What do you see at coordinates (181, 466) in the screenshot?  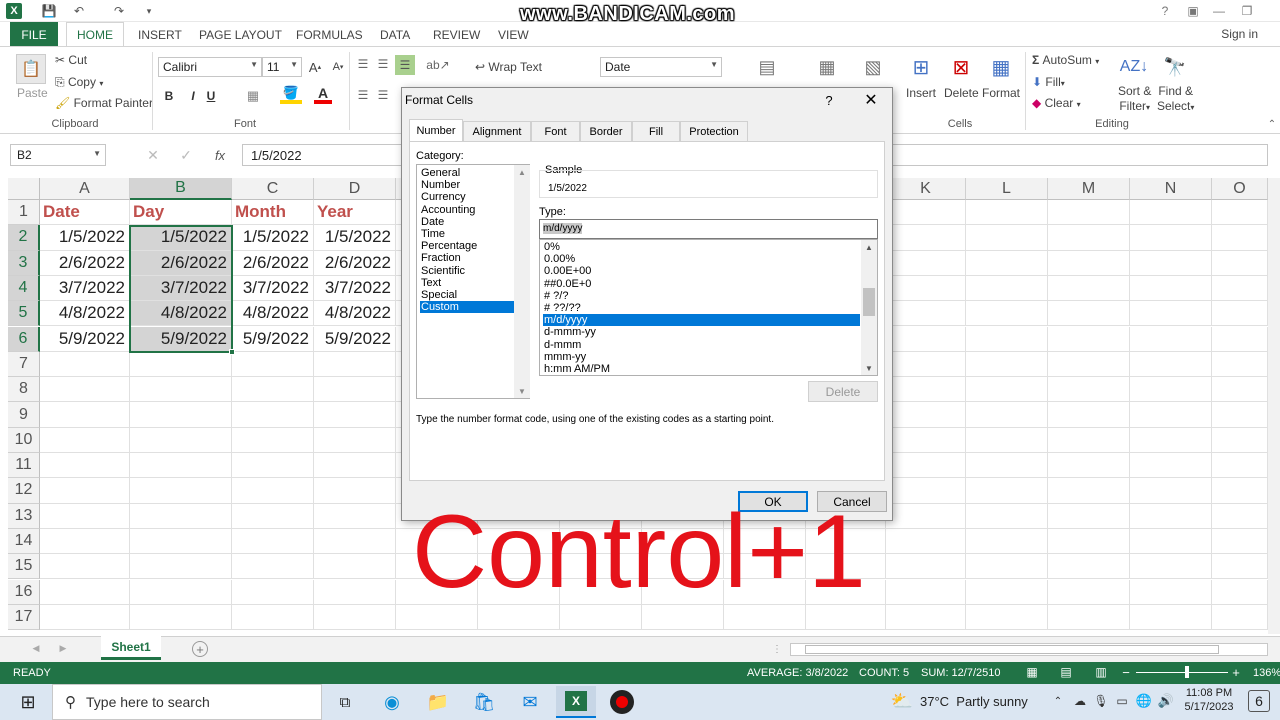 I see `cell-b11` at bounding box center [181, 466].